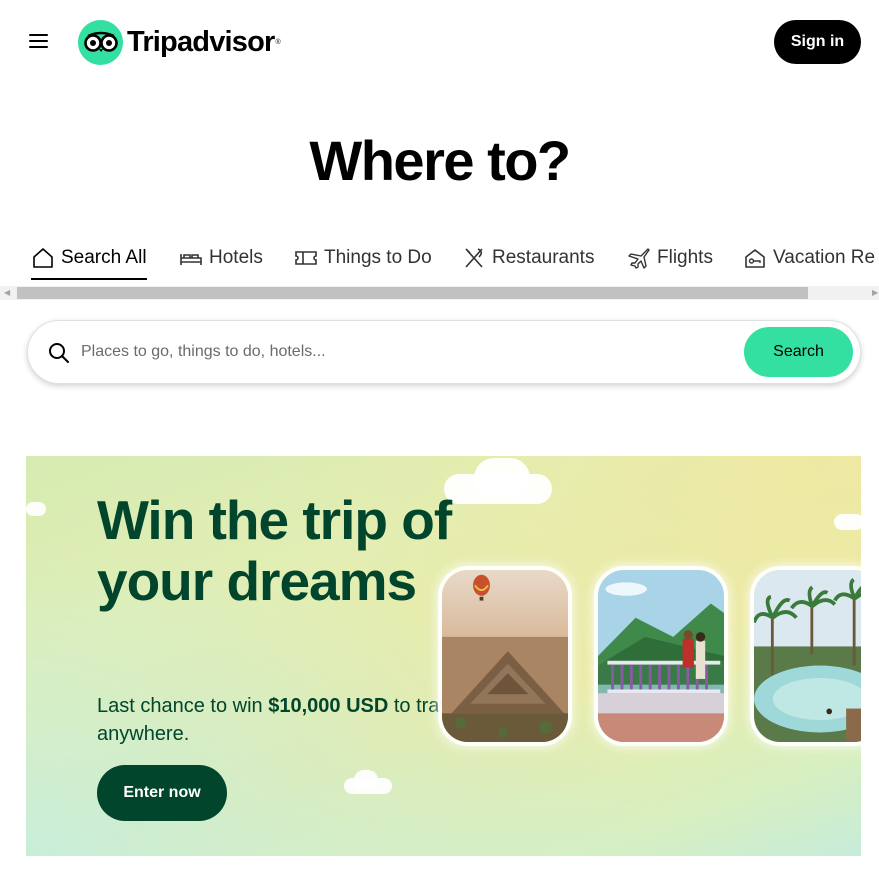 The image size is (879, 879). I want to click on bed-icon, so click(191, 259).